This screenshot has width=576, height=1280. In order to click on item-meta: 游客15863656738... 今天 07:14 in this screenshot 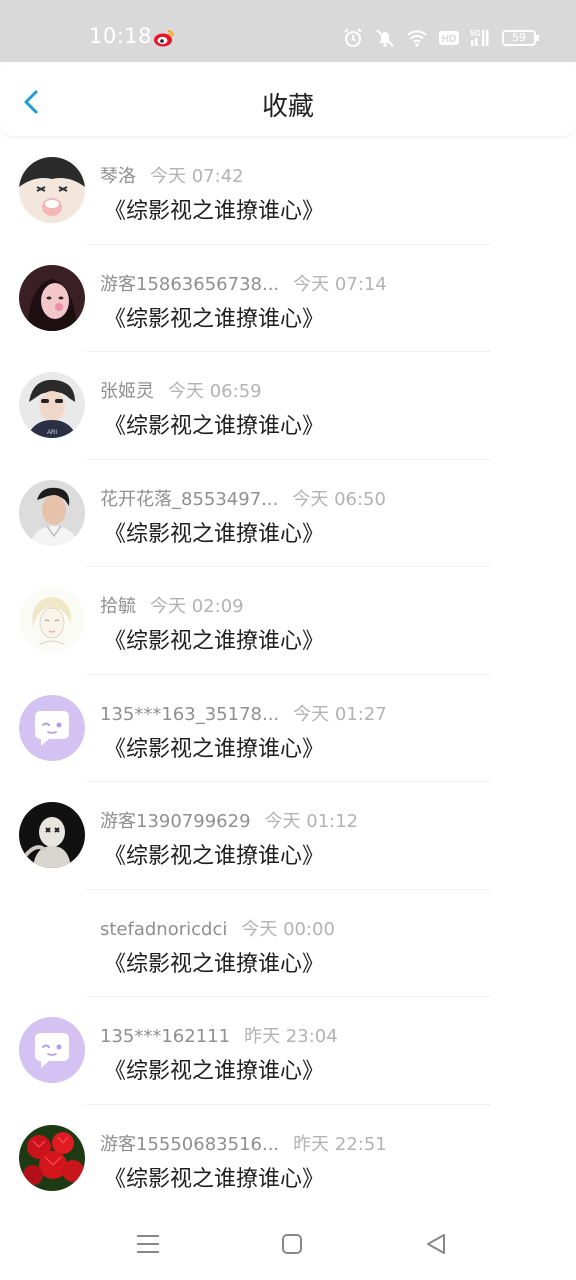, I will do `click(243, 283)`.